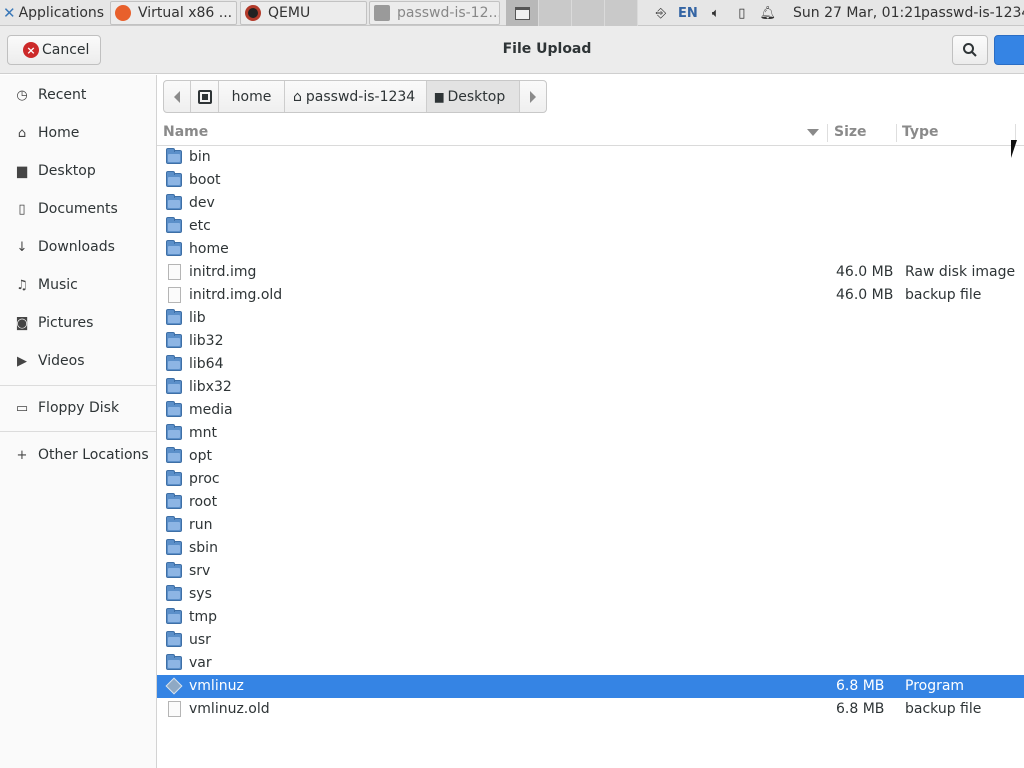 Image resolution: width=1024 pixels, height=768 pixels. I want to click on path-segment-desktop: ▆ Desktop, so click(473, 96).